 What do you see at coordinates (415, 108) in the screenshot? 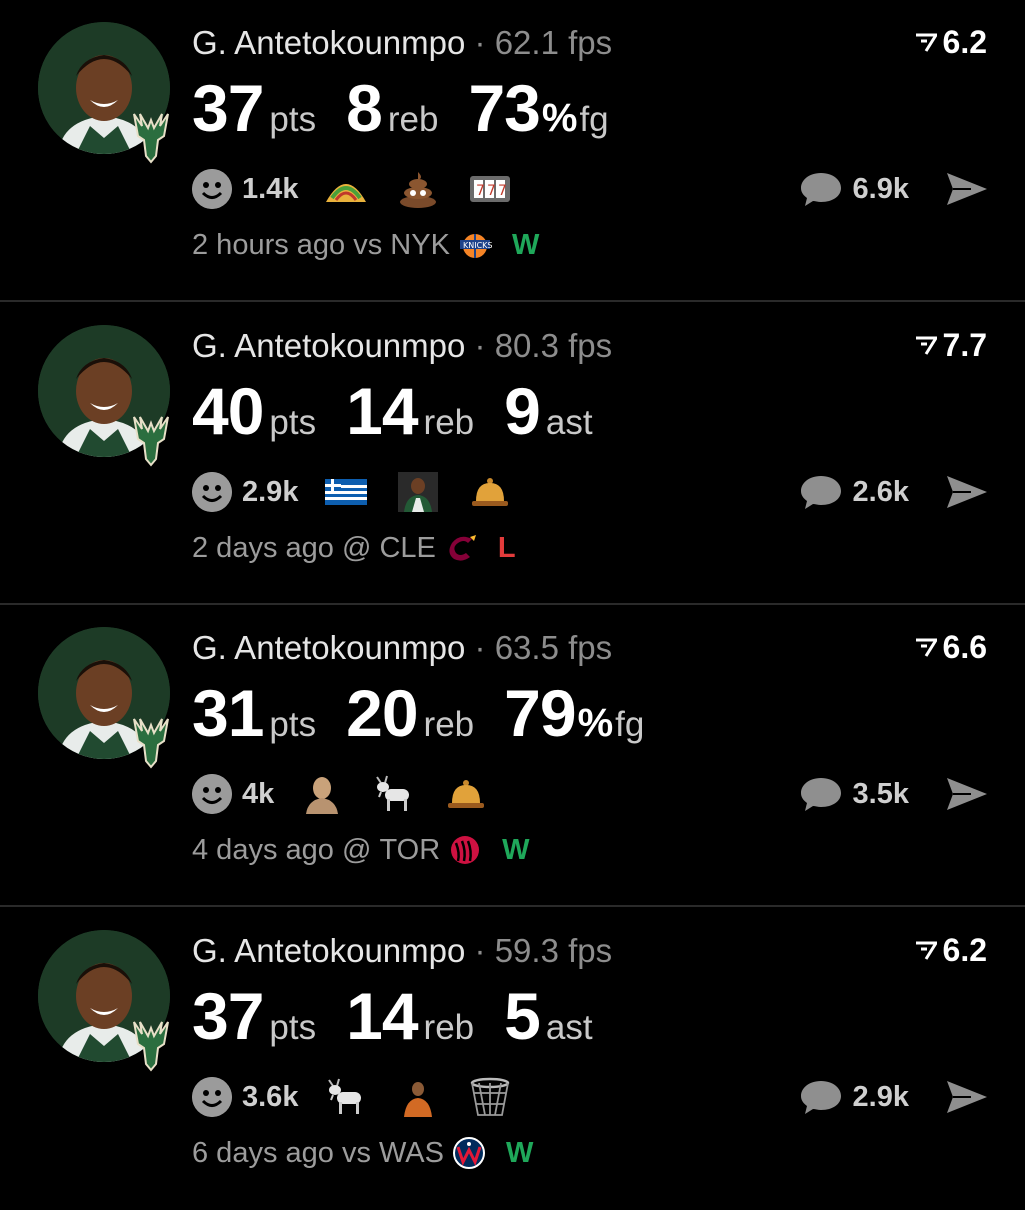
I see `stats-line: 37 pts 8 reb 73 % fg` at bounding box center [415, 108].